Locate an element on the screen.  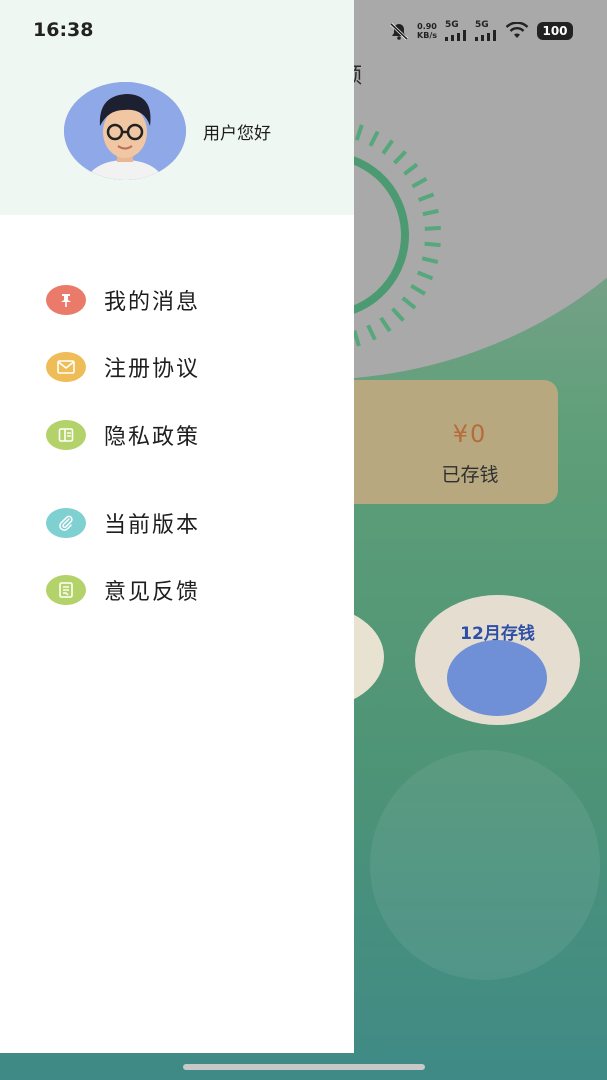
user-greeting: 用户您好 is located at coordinates (237, 131).